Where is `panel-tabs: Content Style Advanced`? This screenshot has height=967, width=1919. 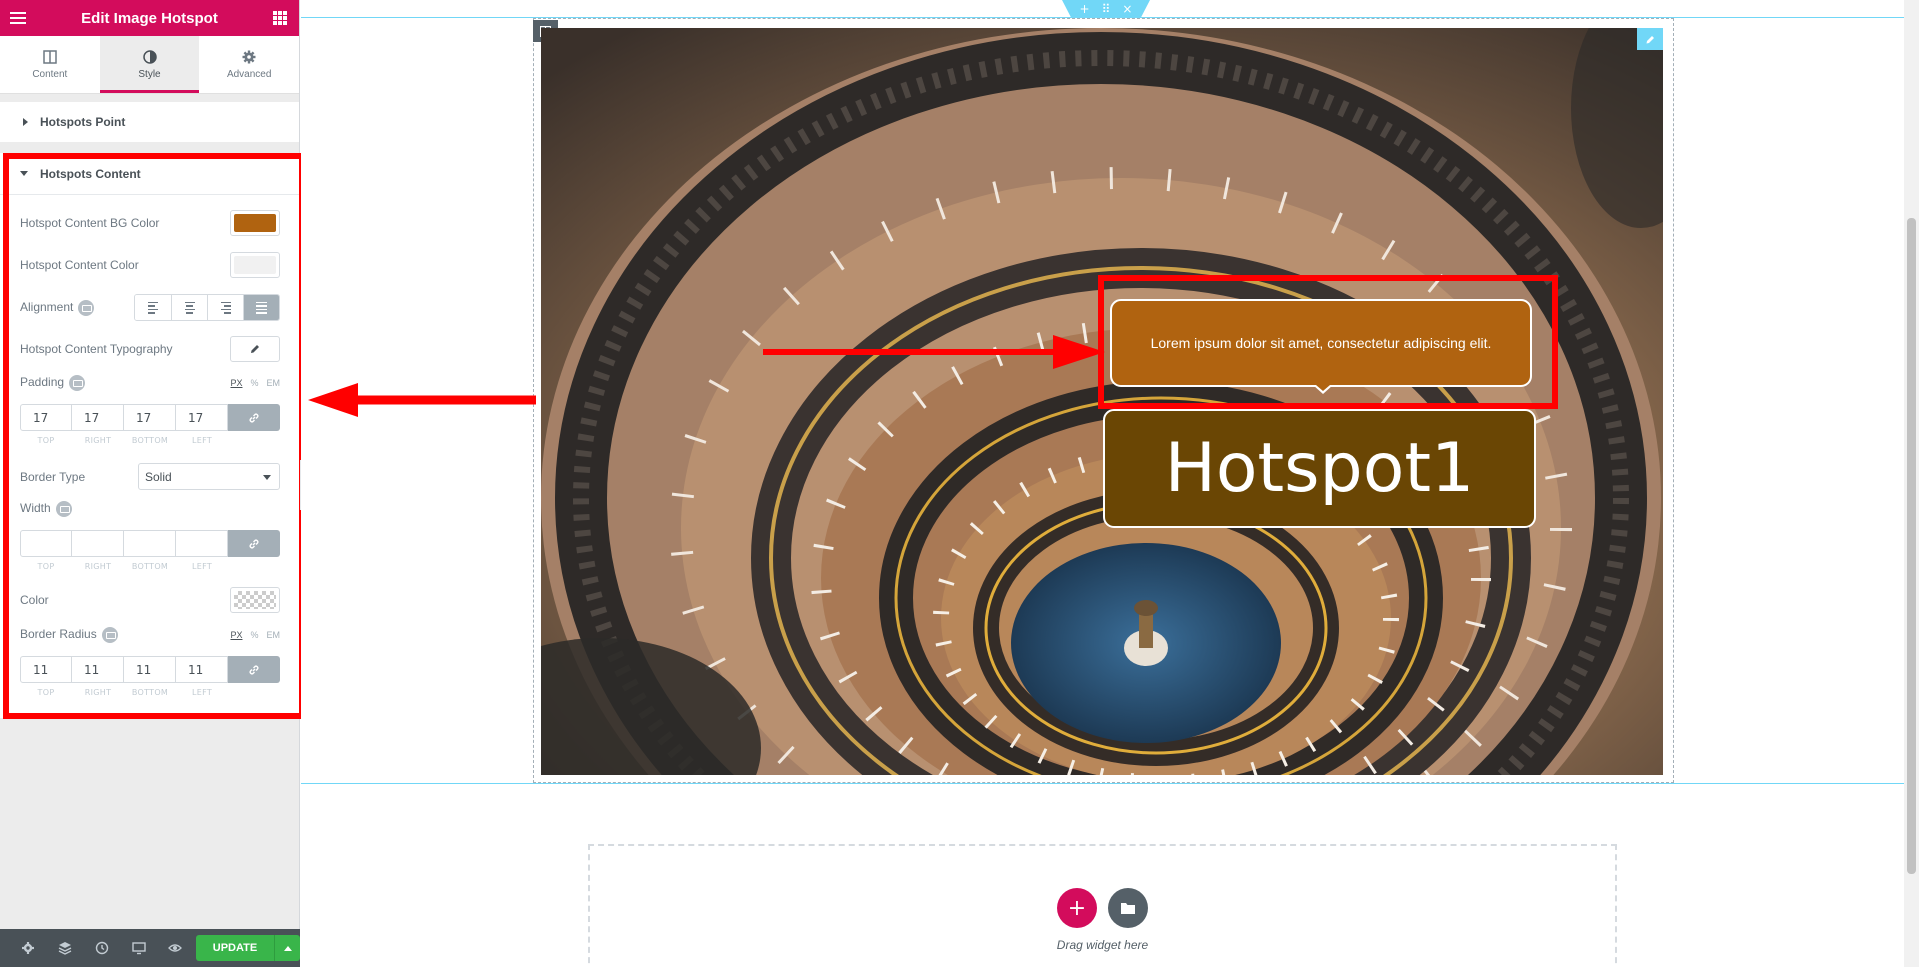
panel-tabs: Content Style Advanced is located at coordinates (149, 65).